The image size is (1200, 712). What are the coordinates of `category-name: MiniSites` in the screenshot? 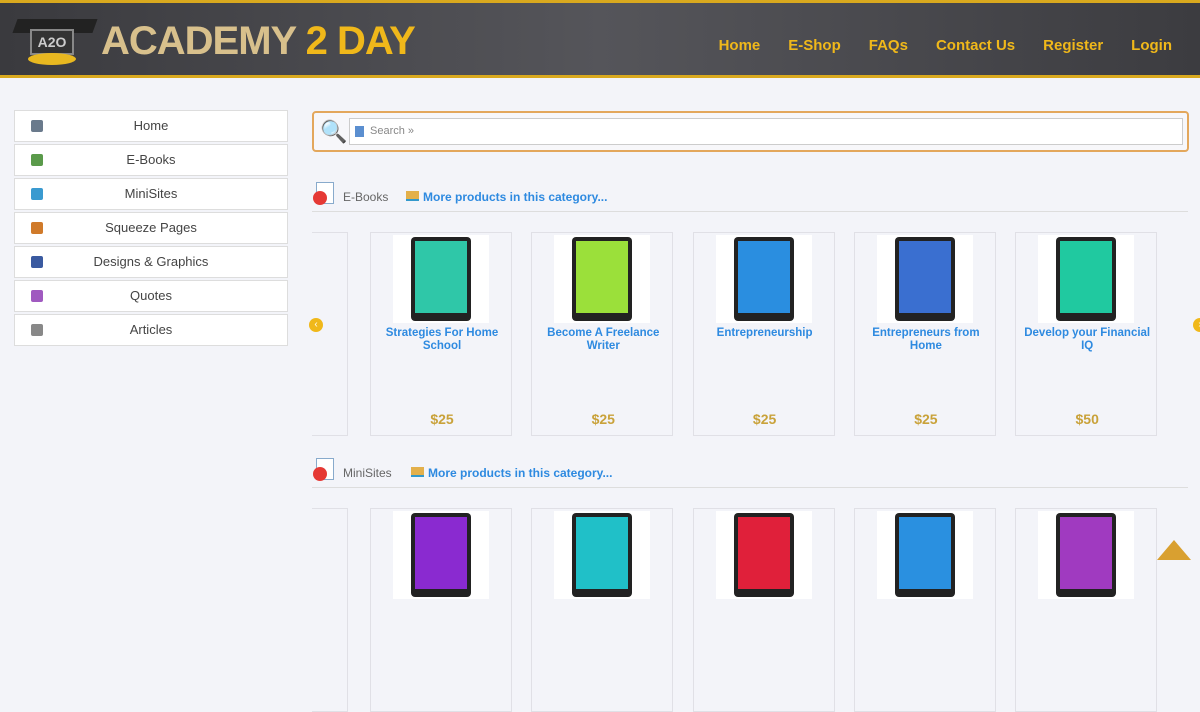 It's located at (367, 473).